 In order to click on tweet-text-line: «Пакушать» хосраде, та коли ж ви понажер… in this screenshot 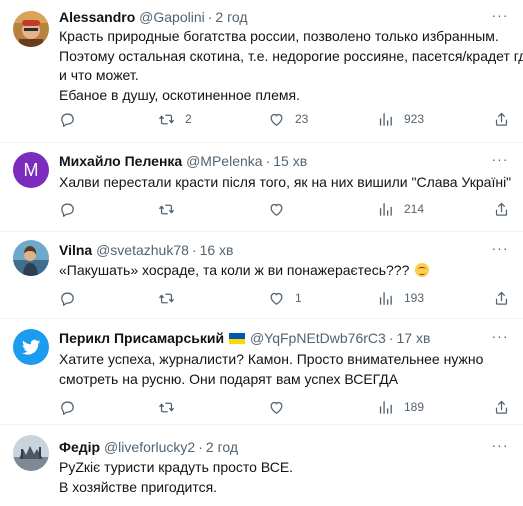, I will do `click(234, 270)`.